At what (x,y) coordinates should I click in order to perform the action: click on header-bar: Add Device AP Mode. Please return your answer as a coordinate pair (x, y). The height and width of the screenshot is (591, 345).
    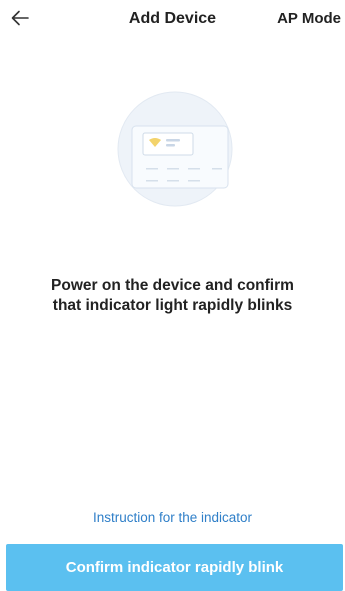
    Looking at the image, I should click on (172, 20).